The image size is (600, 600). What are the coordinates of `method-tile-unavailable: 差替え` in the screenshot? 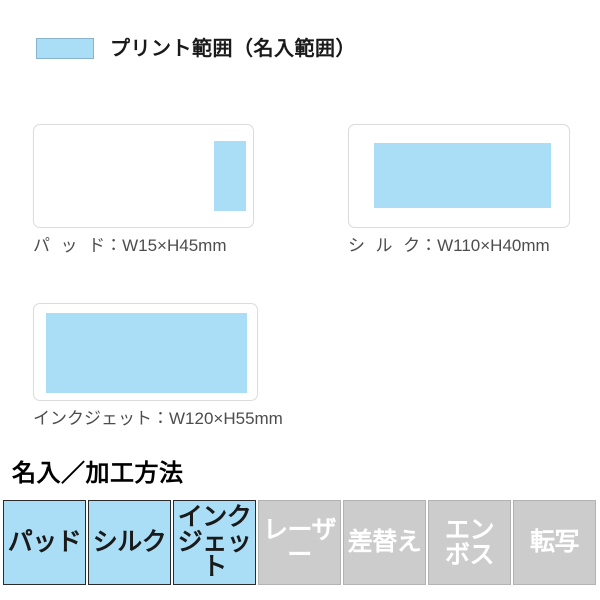 It's located at (384, 542).